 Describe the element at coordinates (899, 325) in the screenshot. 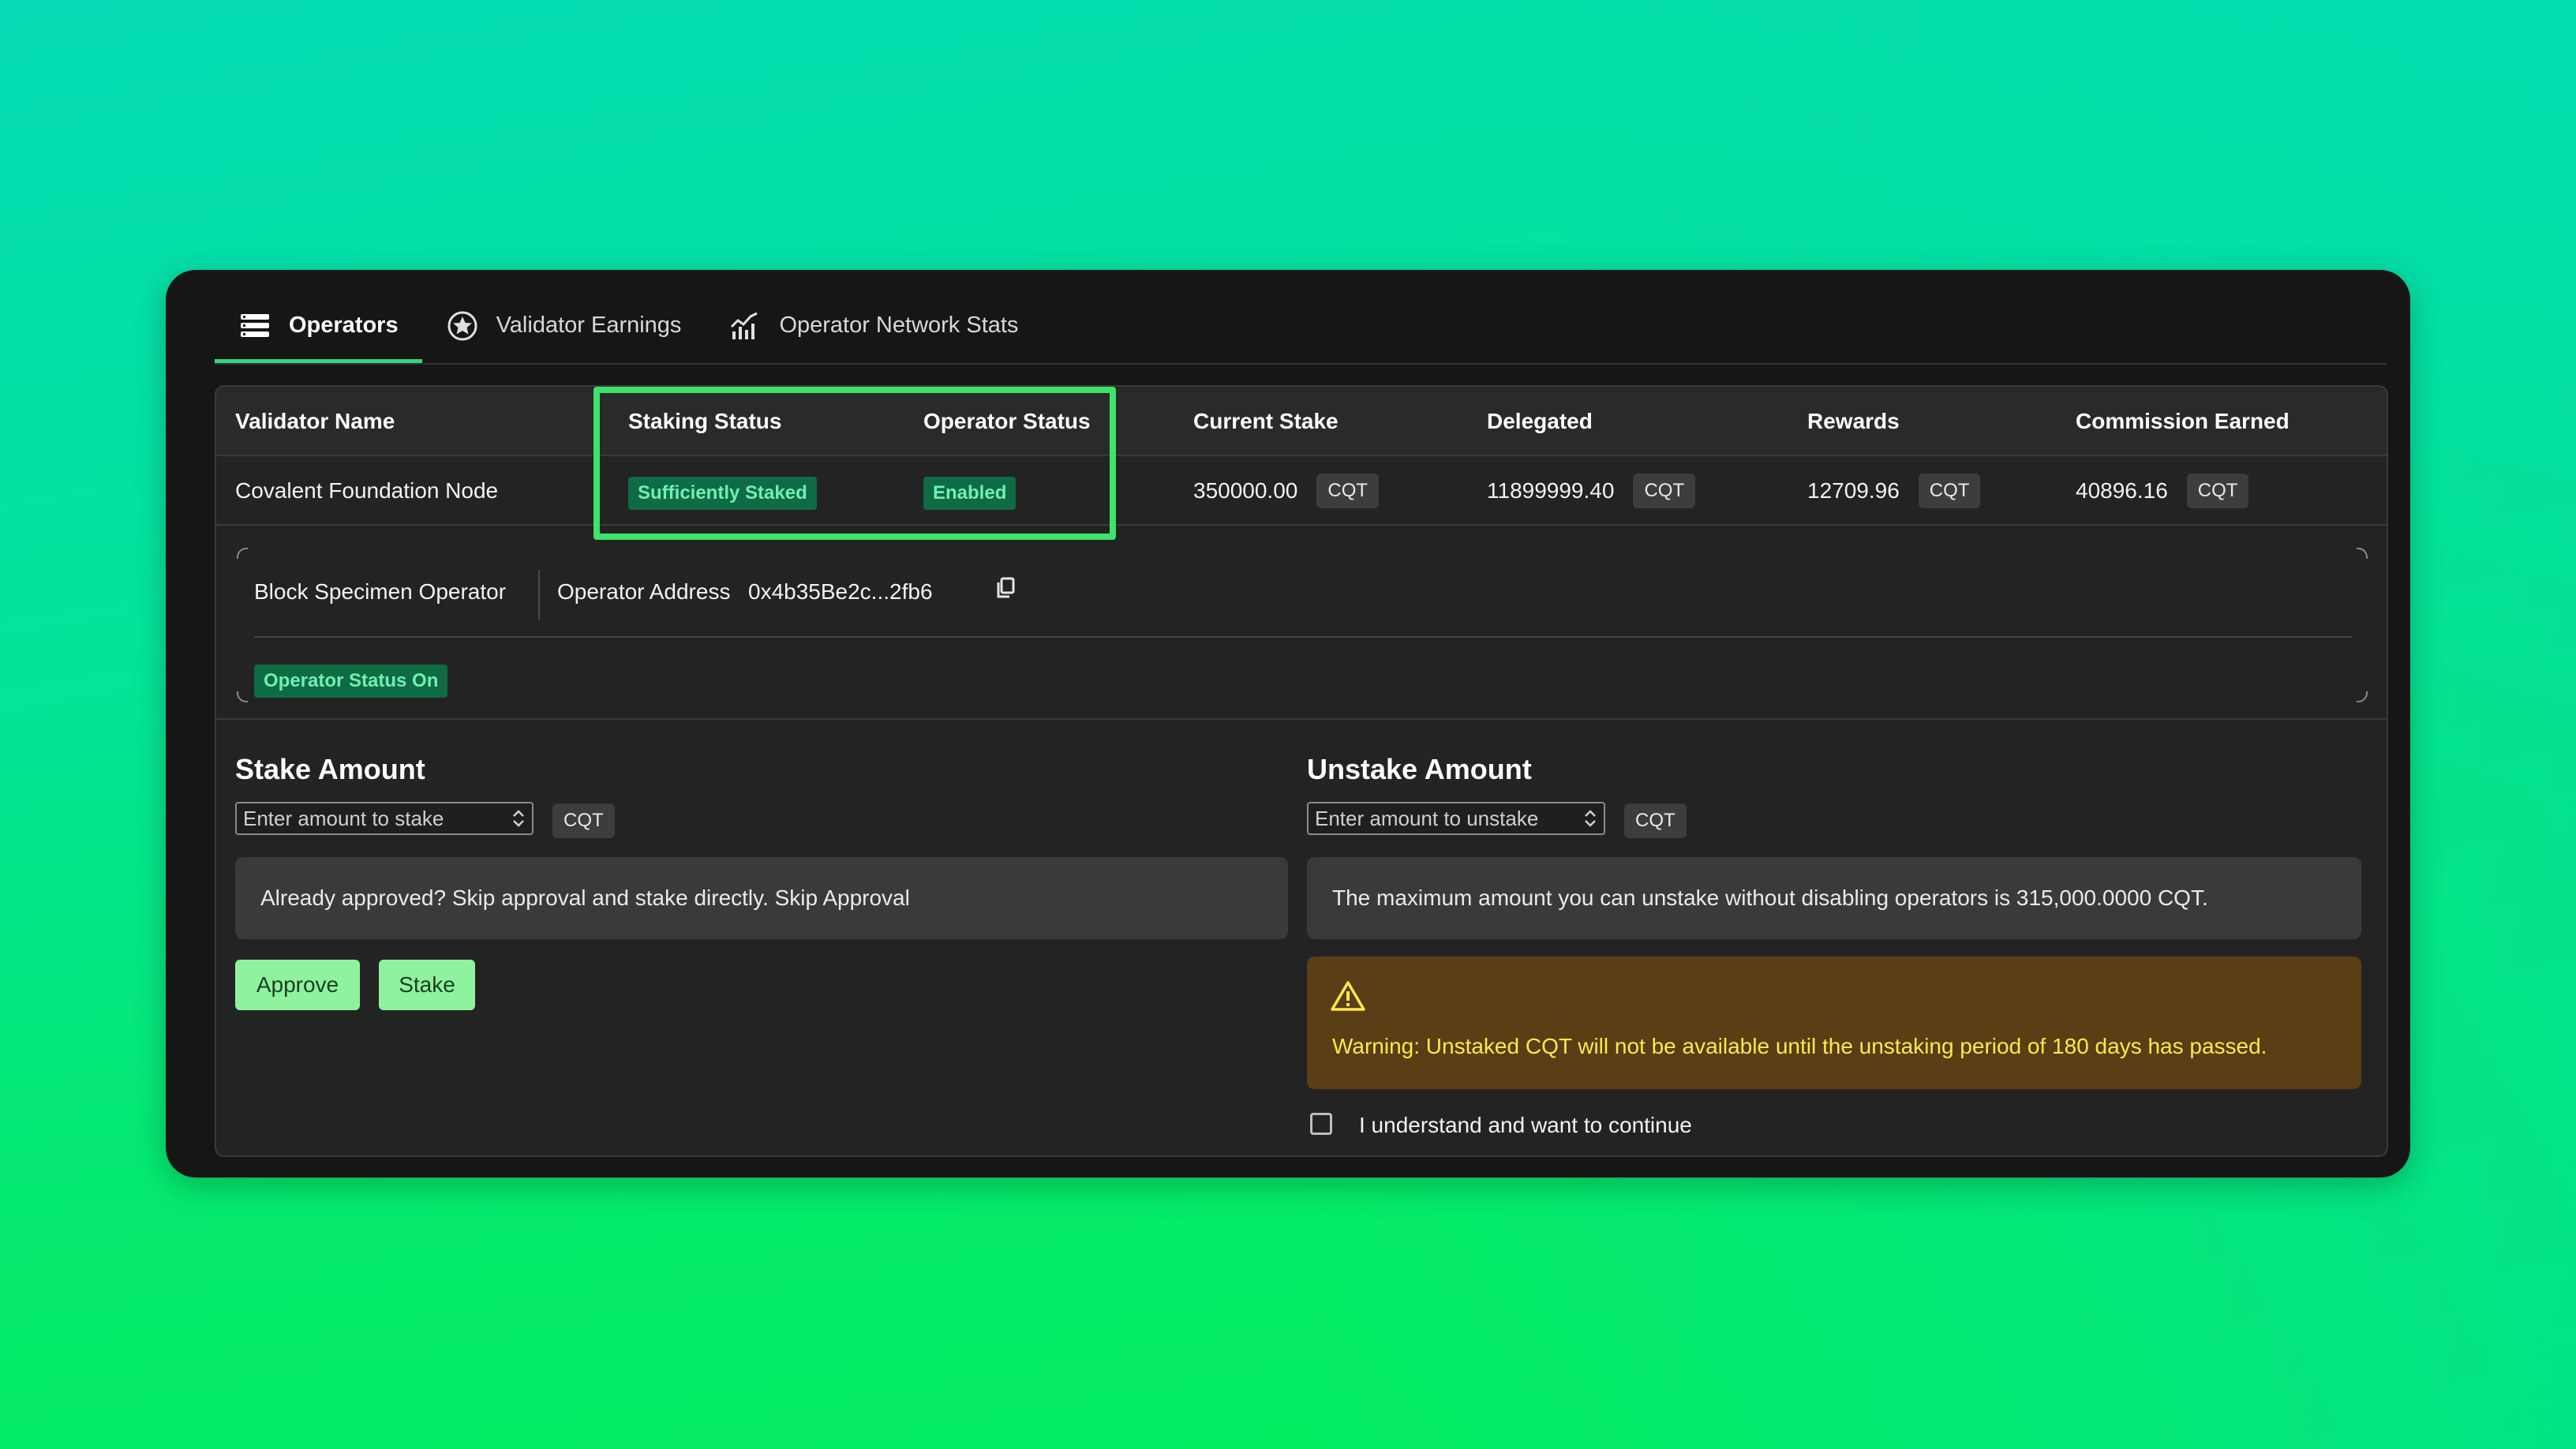

I see `tab-label: Operator Network Stats` at that location.